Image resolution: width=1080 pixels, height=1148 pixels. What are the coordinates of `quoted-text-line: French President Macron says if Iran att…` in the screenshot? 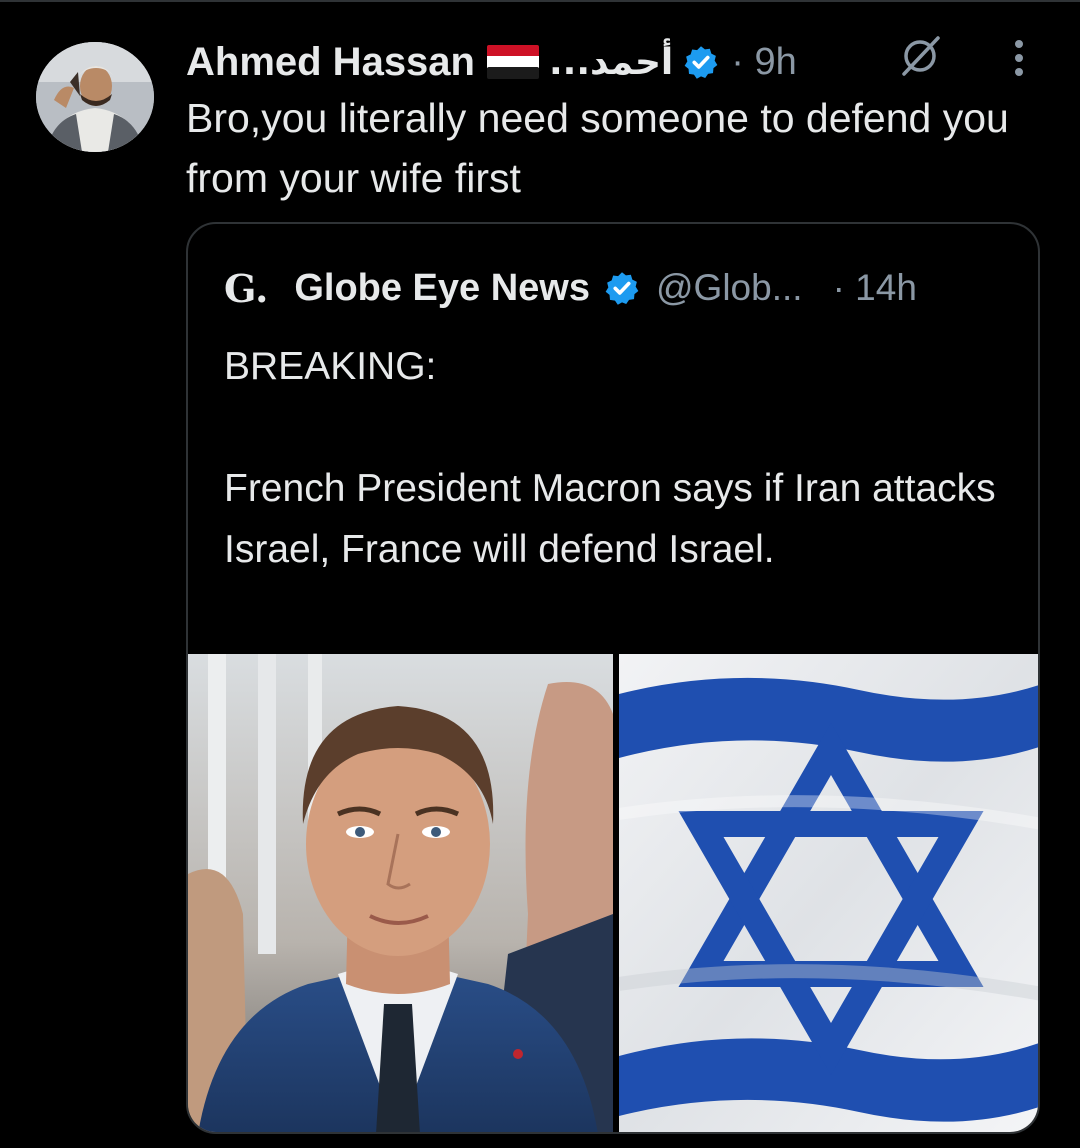 It's located at (610, 519).